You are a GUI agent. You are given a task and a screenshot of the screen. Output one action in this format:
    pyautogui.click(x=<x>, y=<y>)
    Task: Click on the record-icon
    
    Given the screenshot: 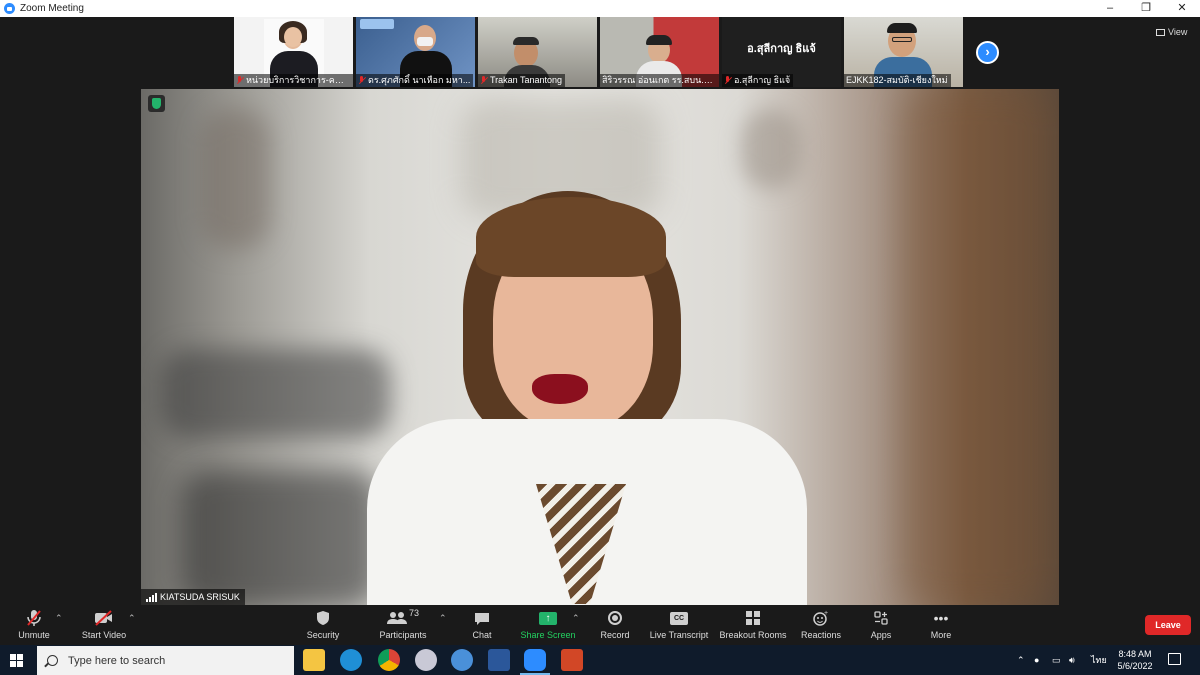 What is the action you would take?
    pyautogui.click(x=615, y=618)
    